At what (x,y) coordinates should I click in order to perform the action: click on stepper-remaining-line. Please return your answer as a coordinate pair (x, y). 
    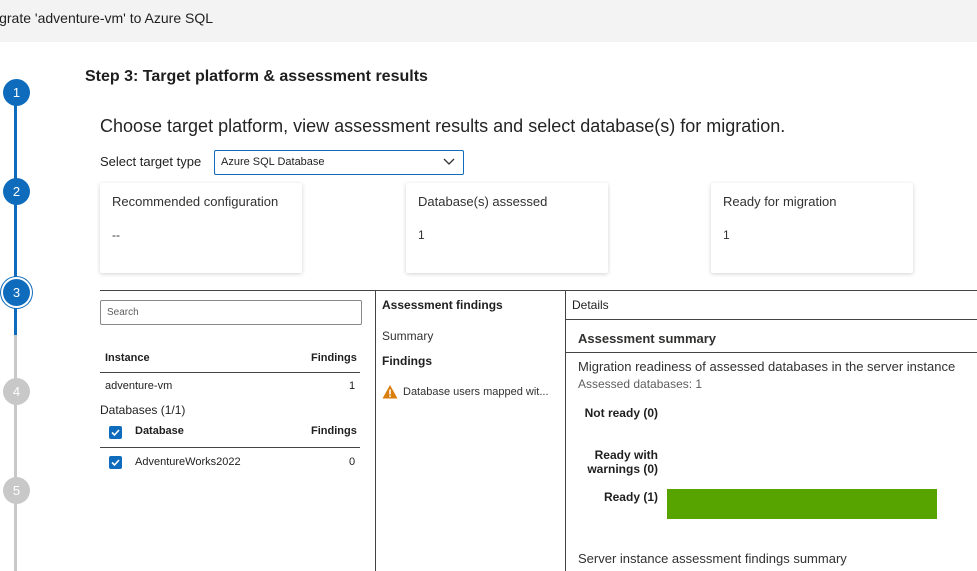
    Looking at the image, I should click on (15, 453).